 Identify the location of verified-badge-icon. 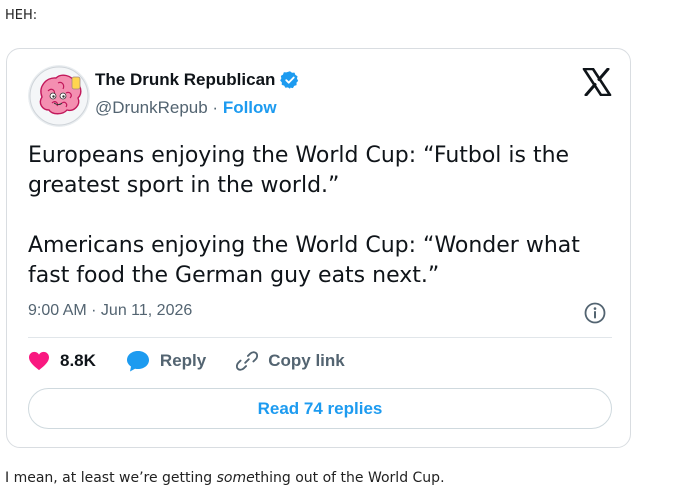
(290, 80).